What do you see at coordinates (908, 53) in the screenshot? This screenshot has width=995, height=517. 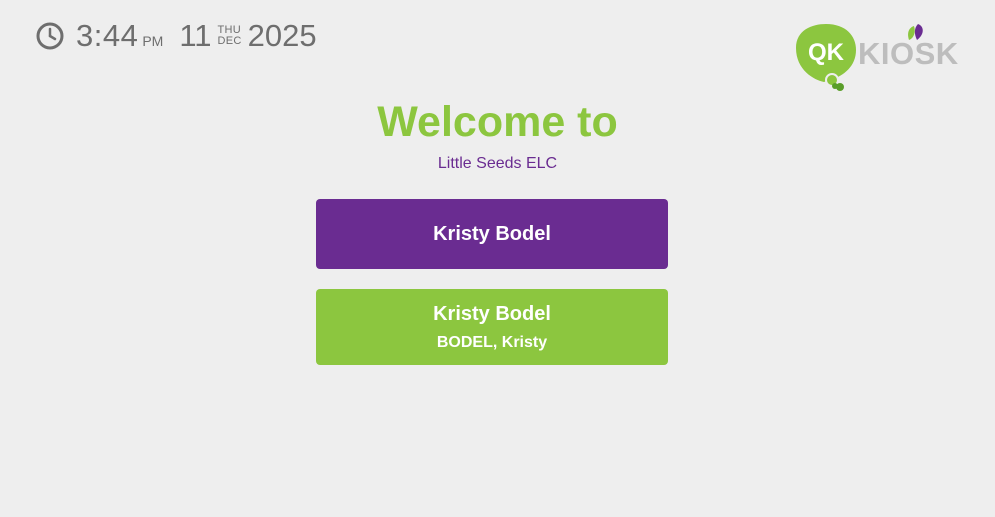 I see `logo-word-text: KIOSK` at bounding box center [908, 53].